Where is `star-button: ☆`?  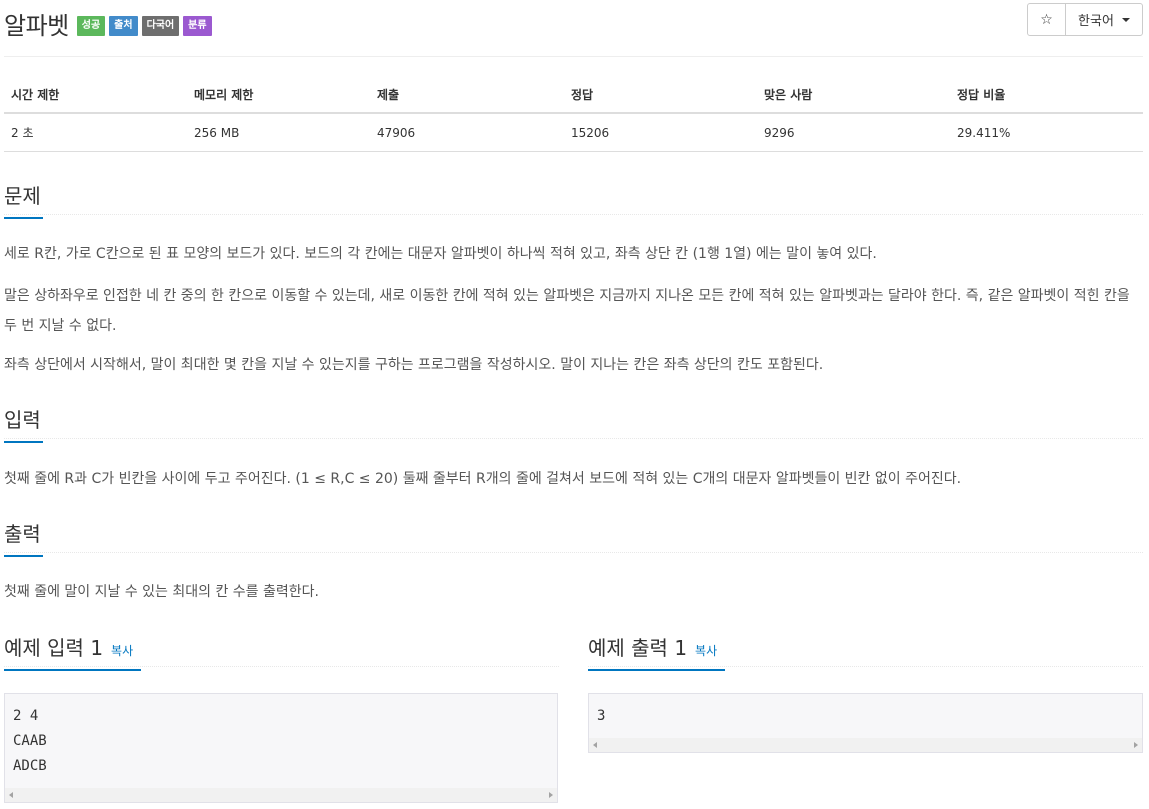
star-button: ☆ is located at coordinates (1047, 19).